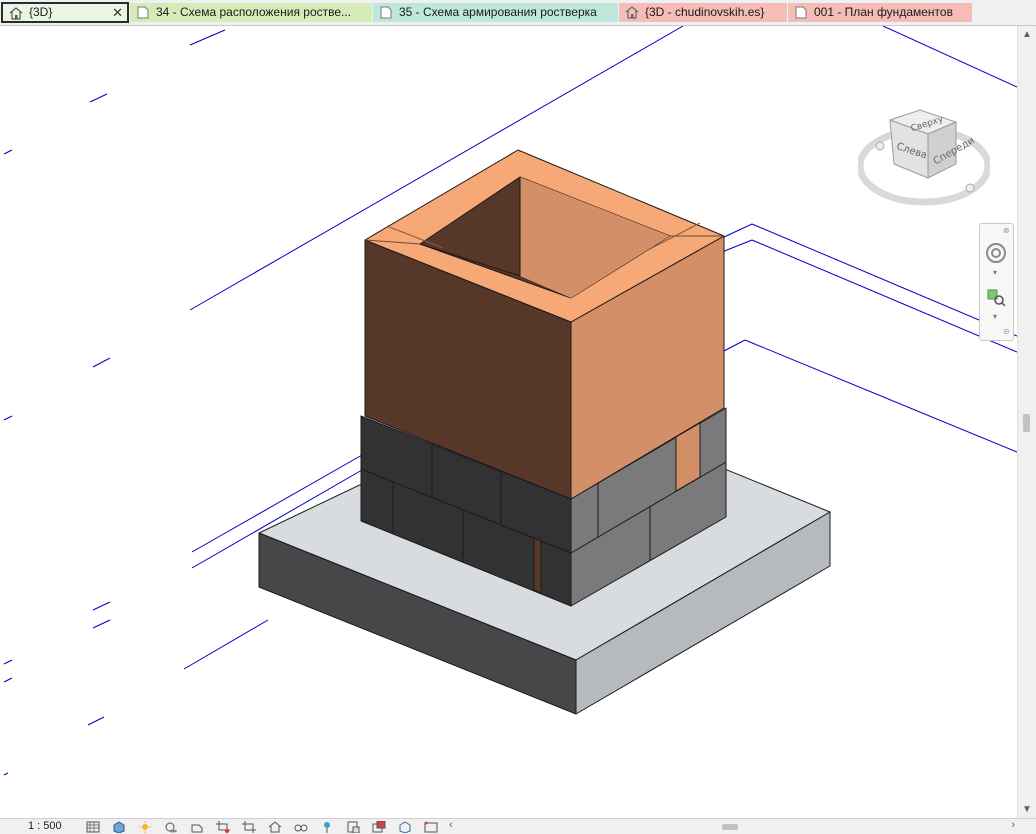 This screenshot has height=834, width=1036. Describe the element at coordinates (249, 827) in the screenshot. I see `show-crop-icon` at that location.